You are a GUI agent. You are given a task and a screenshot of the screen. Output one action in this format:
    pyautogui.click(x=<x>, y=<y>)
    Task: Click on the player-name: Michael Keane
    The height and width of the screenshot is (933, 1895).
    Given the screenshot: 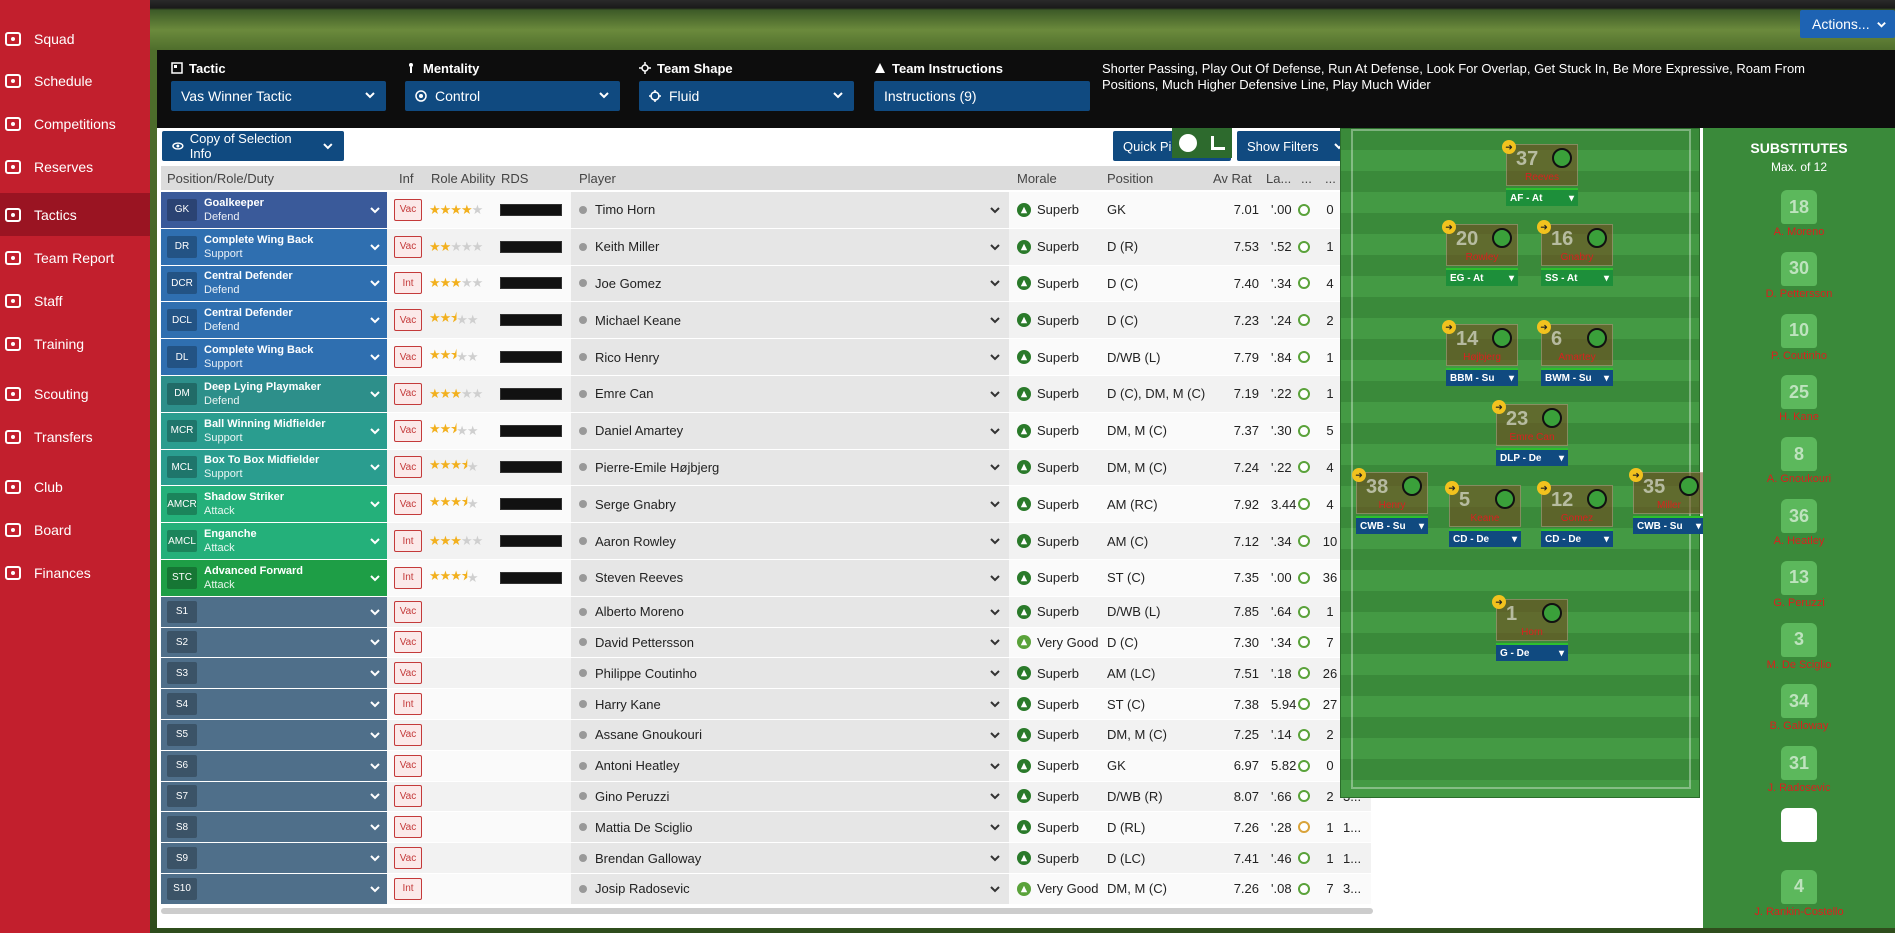 What is the action you would take?
    pyautogui.click(x=638, y=320)
    